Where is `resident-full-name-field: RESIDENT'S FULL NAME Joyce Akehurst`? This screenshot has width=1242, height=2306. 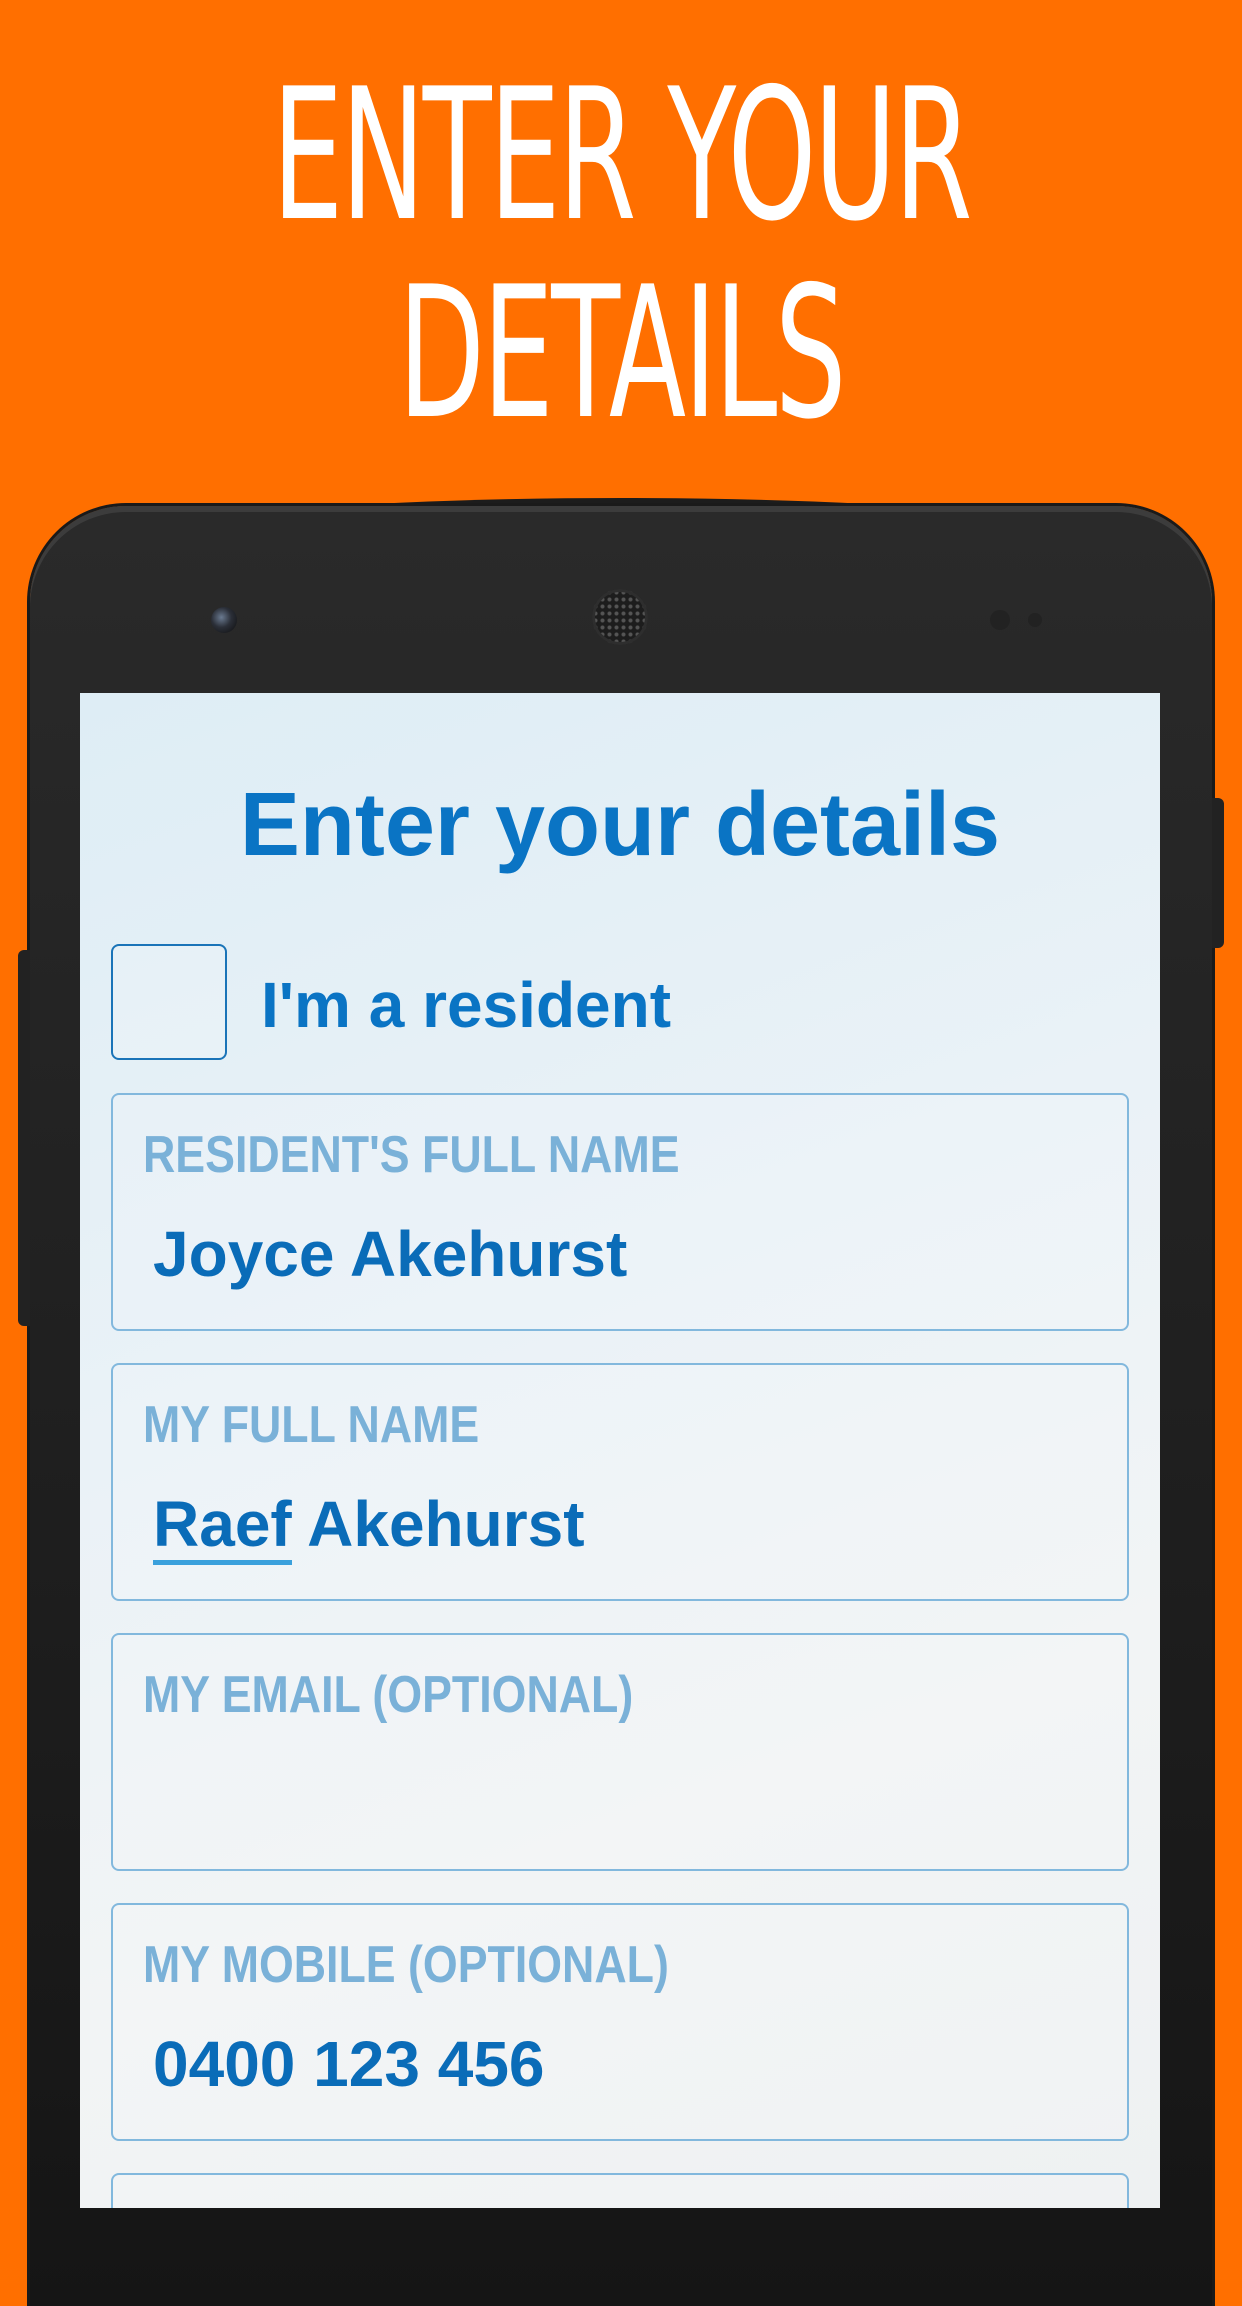
resident-full-name-field: RESIDENT'S FULL NAME Joyce Akehurst is located at coordinates (620, 1212).